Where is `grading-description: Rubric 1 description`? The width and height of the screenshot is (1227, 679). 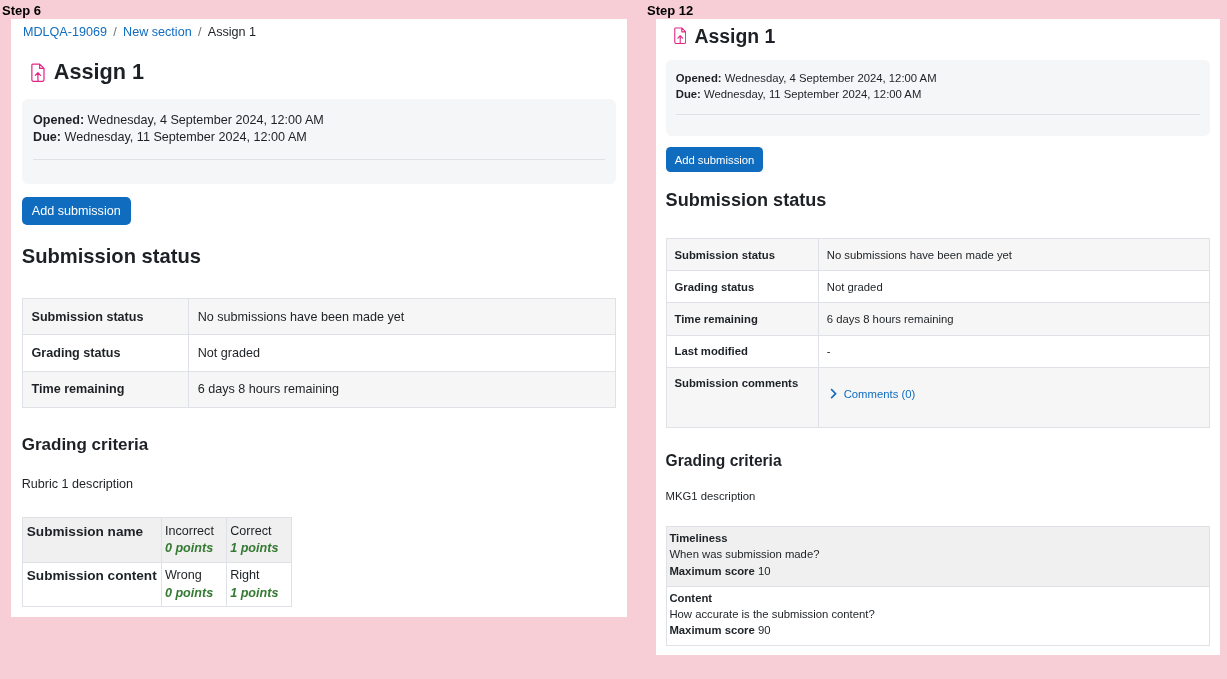 grading-description: Rubric 1 description is located at coordinates (77, 483).